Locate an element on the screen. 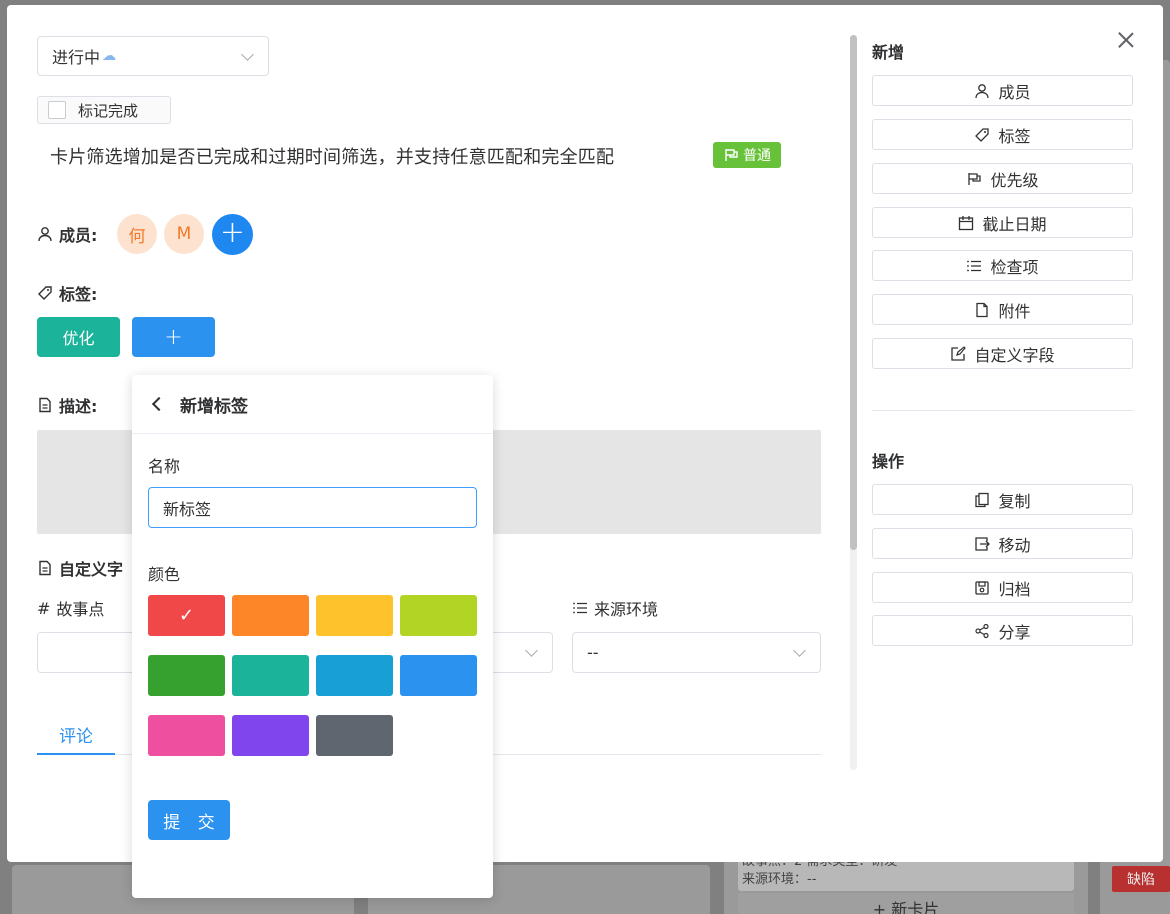 This screenshot has height=914, width=1170. description-section-label: 描述: is located at coordinates (67, 405).